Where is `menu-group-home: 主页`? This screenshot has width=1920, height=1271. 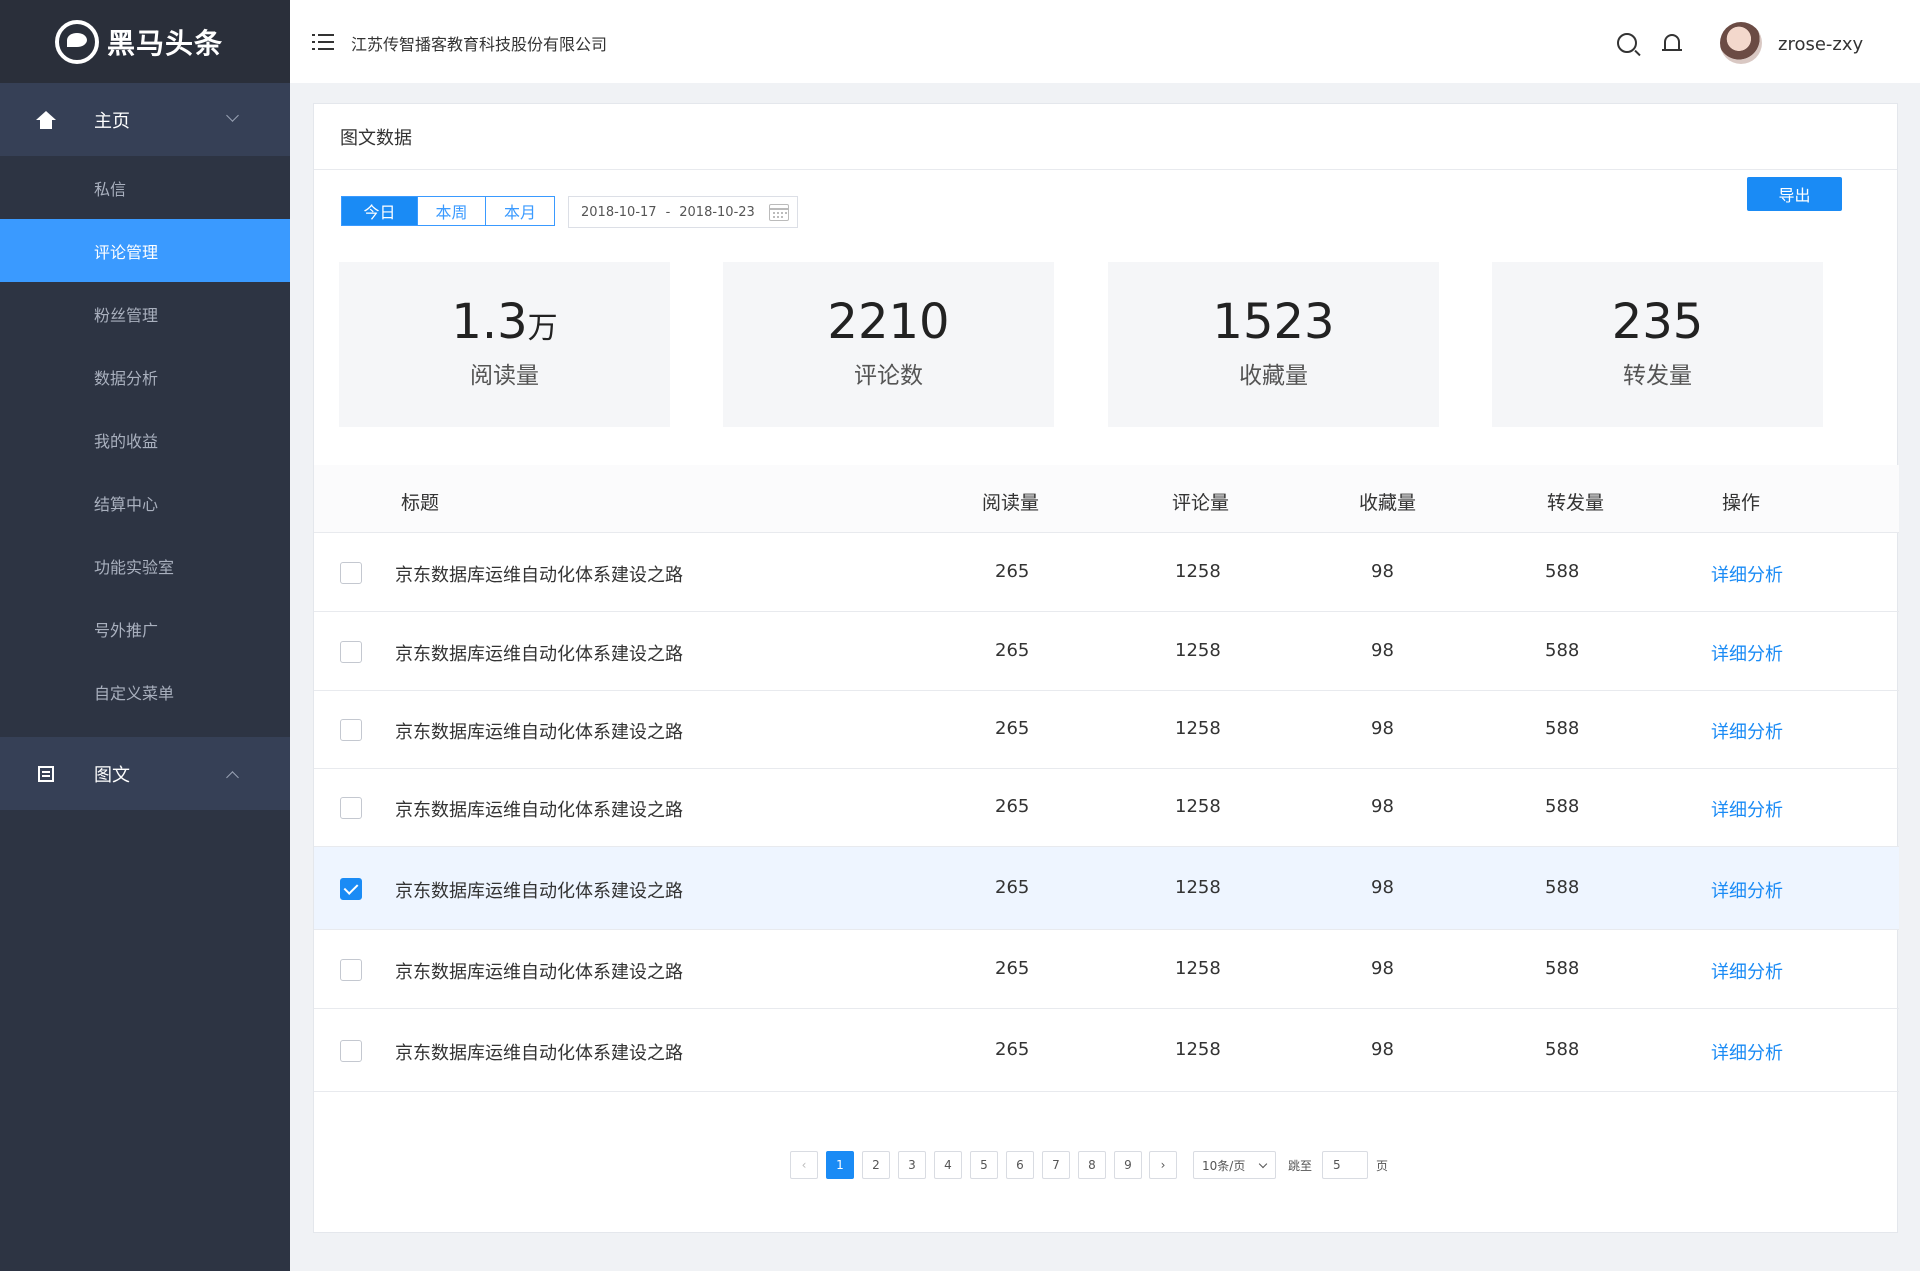 menu-group-home: 主页 is located at coordinates (145, 119).